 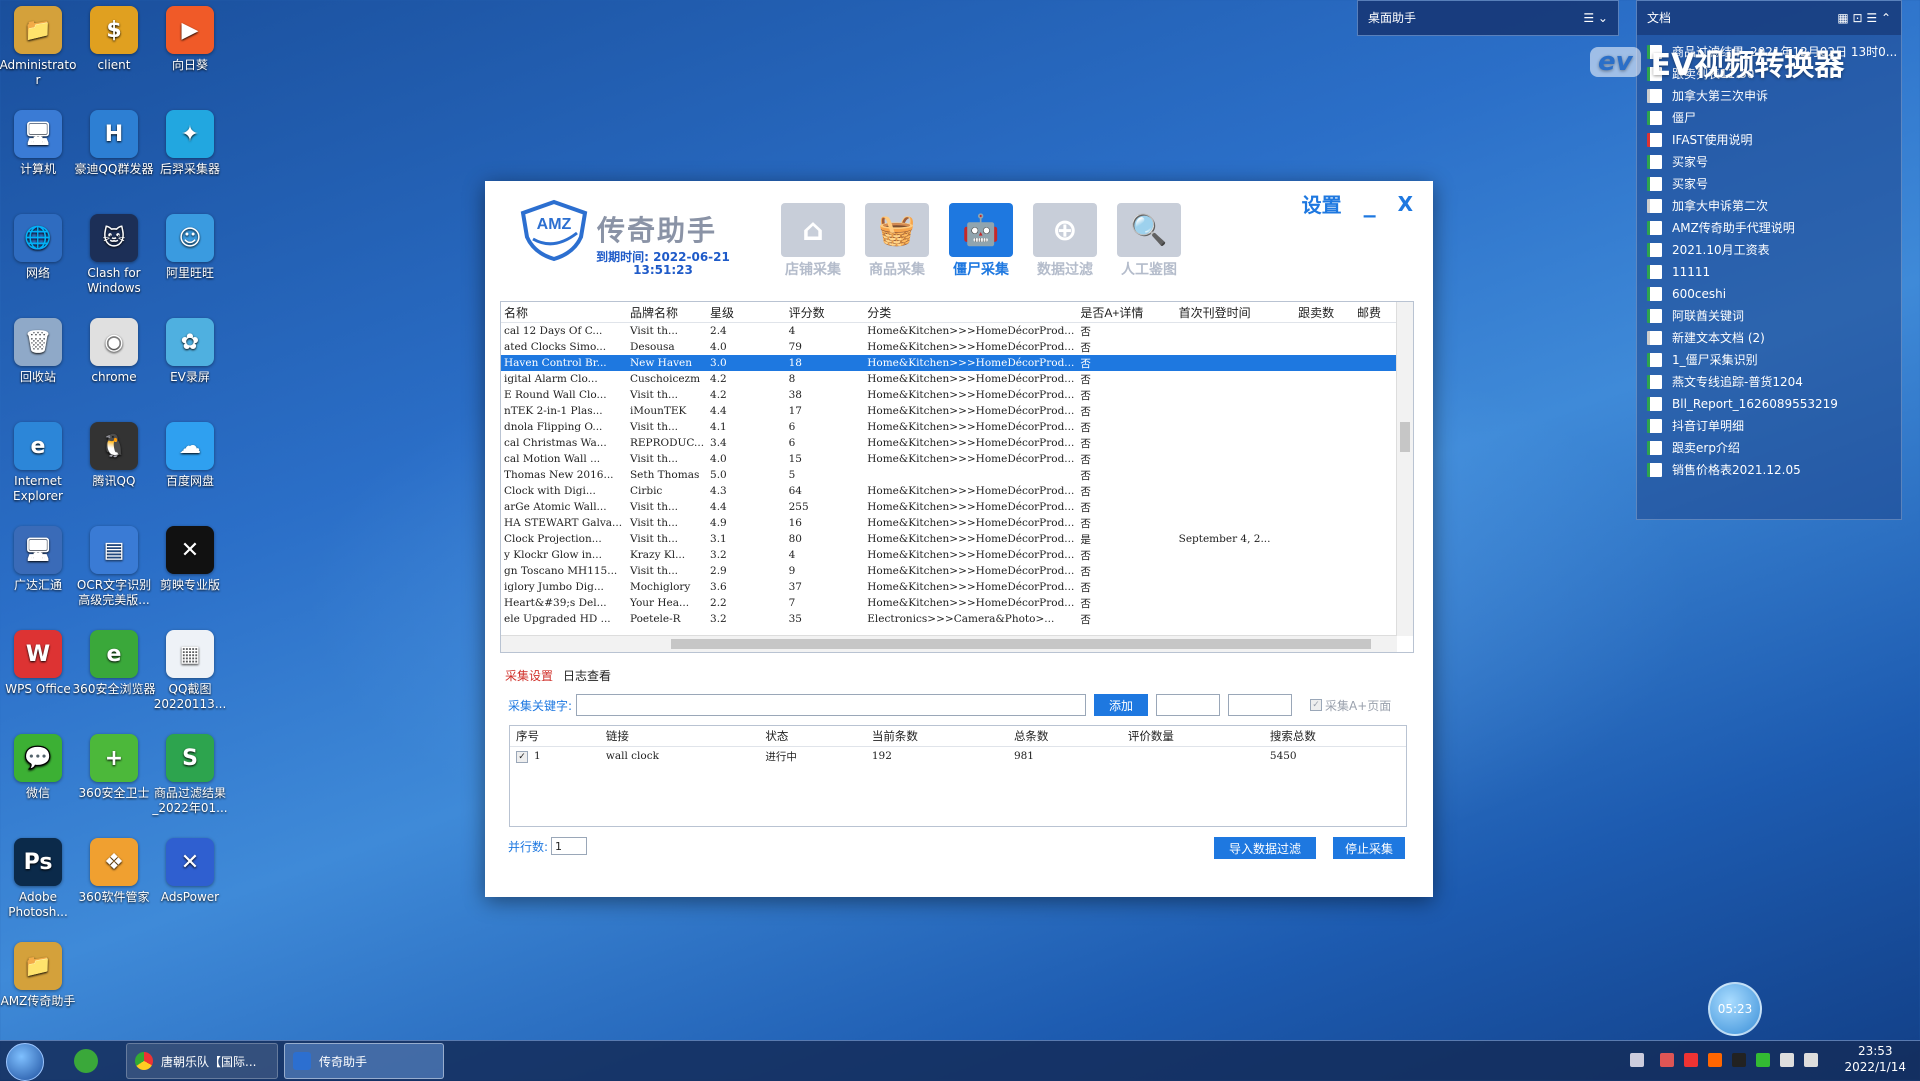 What do you see at coordinates (831, 705) in the screenshot?
I see `keyword-input` at bounding box center [831, 705].